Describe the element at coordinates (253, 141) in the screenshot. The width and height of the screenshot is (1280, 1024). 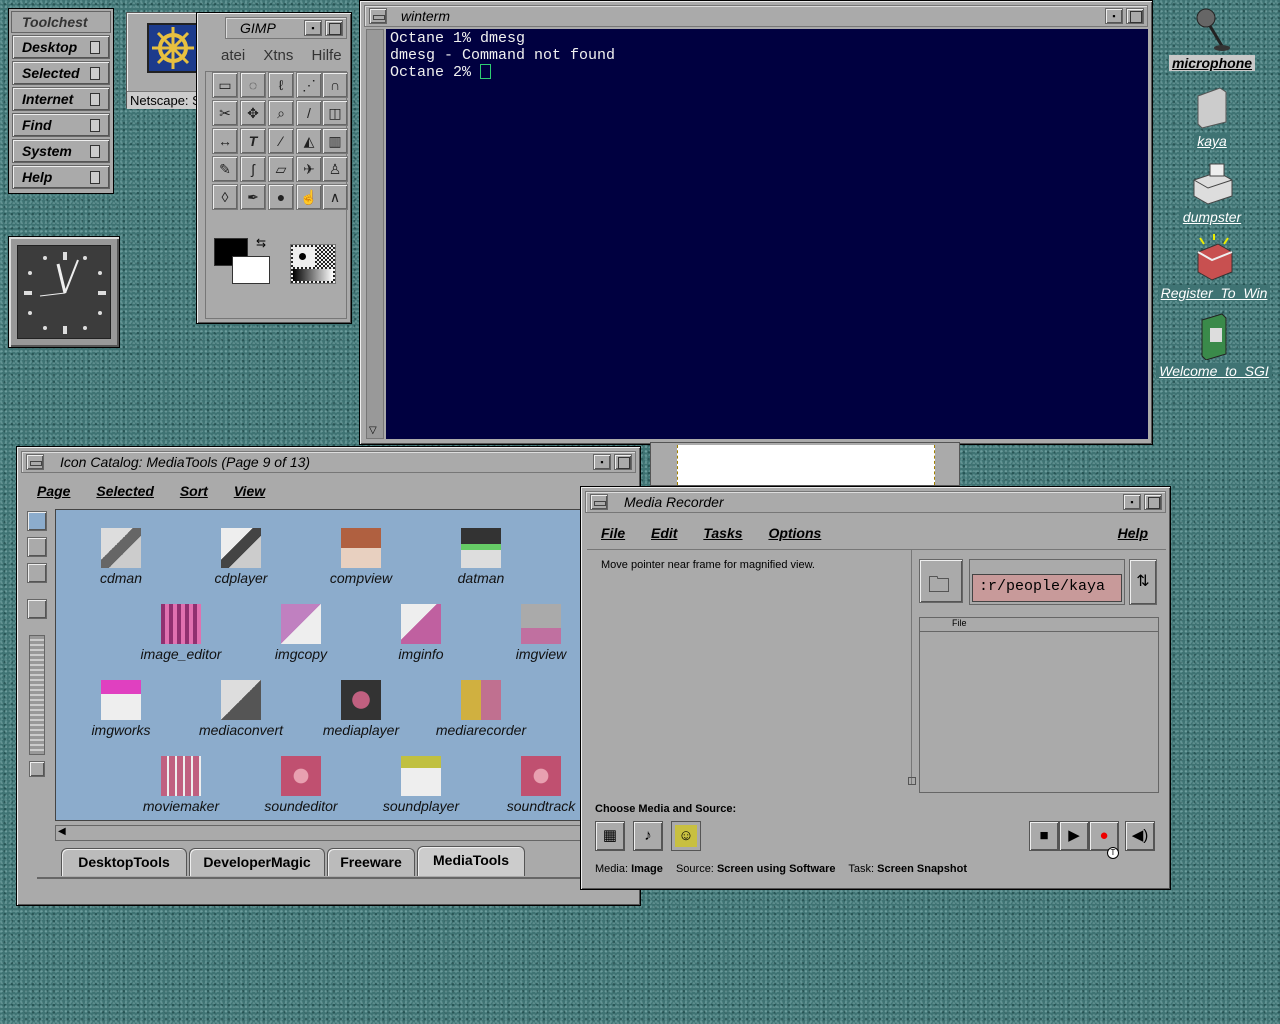
I see `text-tool: T` at that location.